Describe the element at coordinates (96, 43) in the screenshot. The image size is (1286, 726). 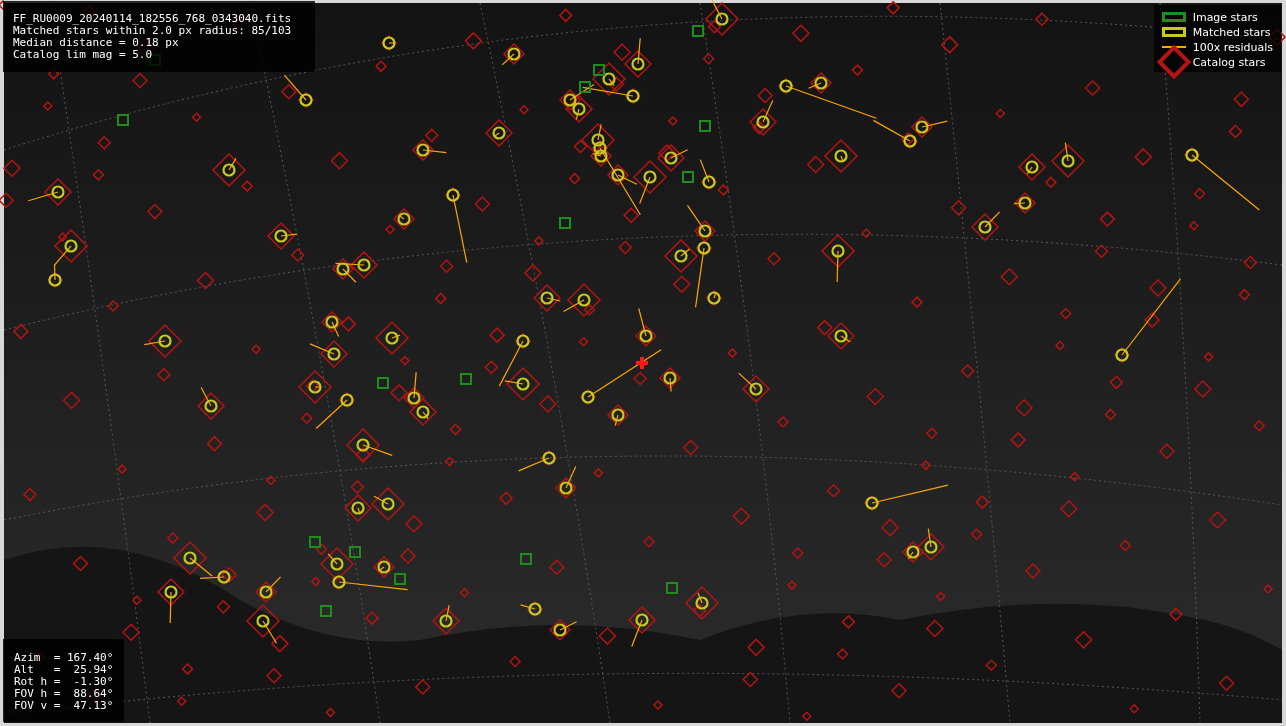
I see `info-text: Median distance = 0.18 px` at that location.